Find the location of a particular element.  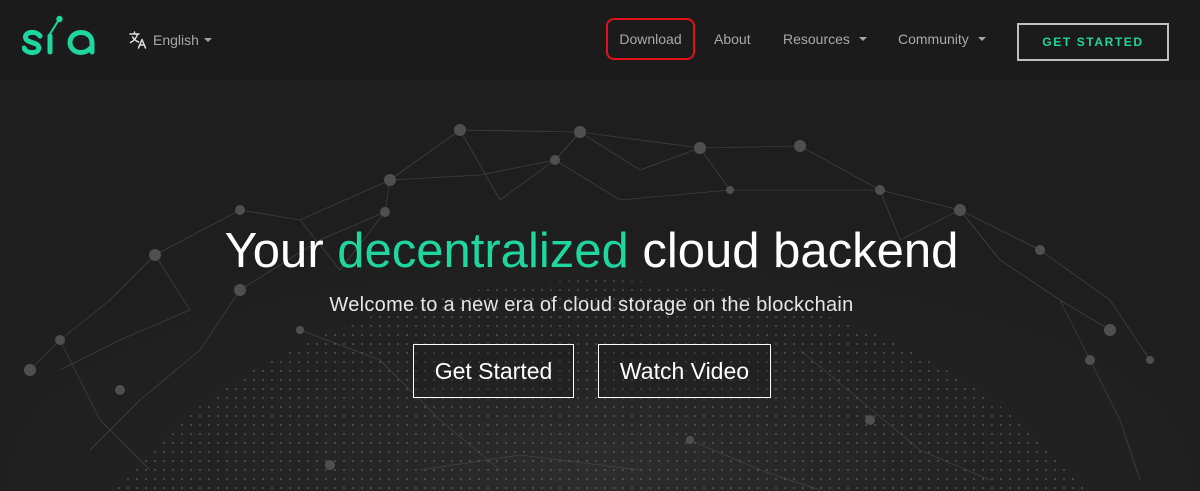

nav-about-link: About is located at coordinates (732, 39).